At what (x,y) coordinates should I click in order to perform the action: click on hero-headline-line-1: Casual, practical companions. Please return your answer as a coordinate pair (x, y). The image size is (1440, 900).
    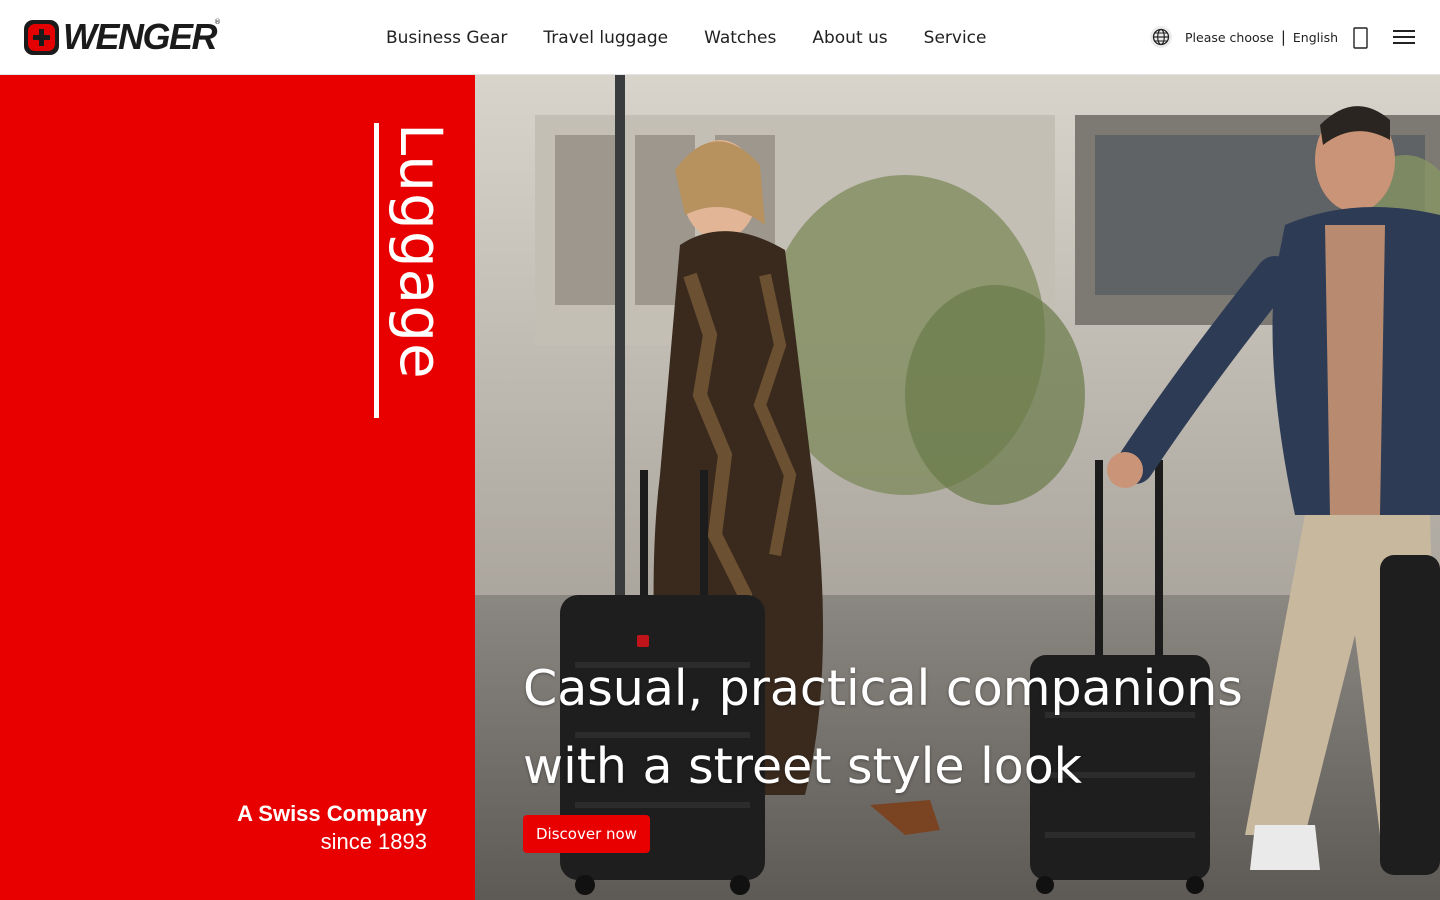
    Looking at the image, I should click on (883, 688).